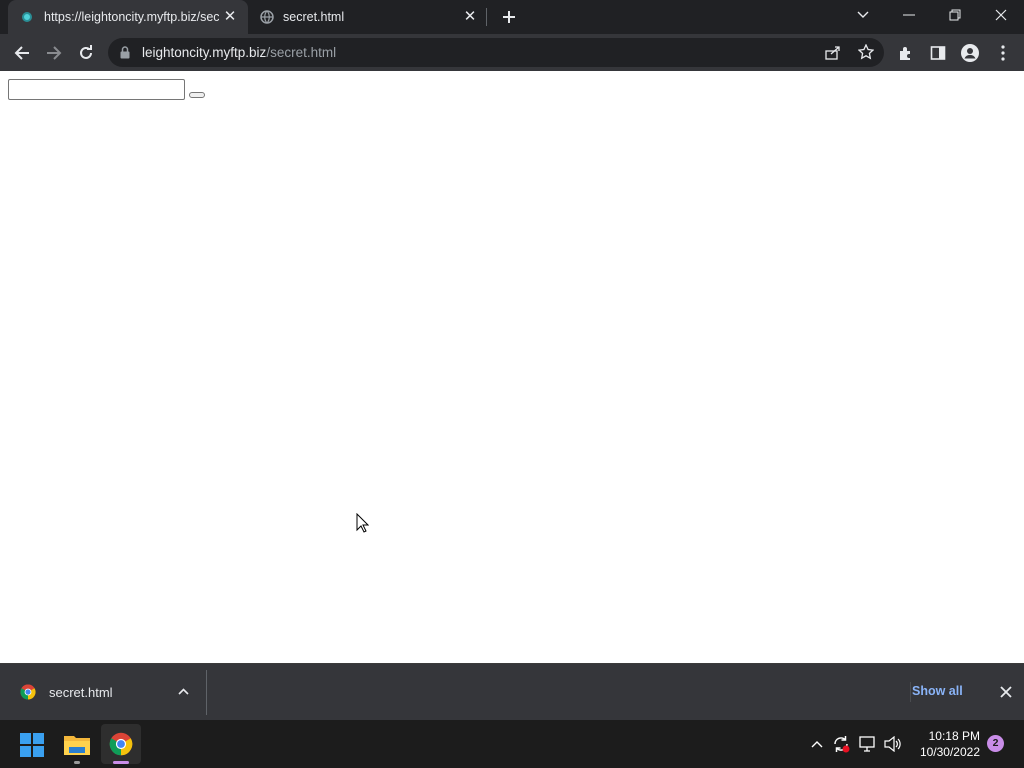  What do you see at coordinates (893, 744) in the screenshot?
I see `volume-icon` at bounding box center [893, 744].